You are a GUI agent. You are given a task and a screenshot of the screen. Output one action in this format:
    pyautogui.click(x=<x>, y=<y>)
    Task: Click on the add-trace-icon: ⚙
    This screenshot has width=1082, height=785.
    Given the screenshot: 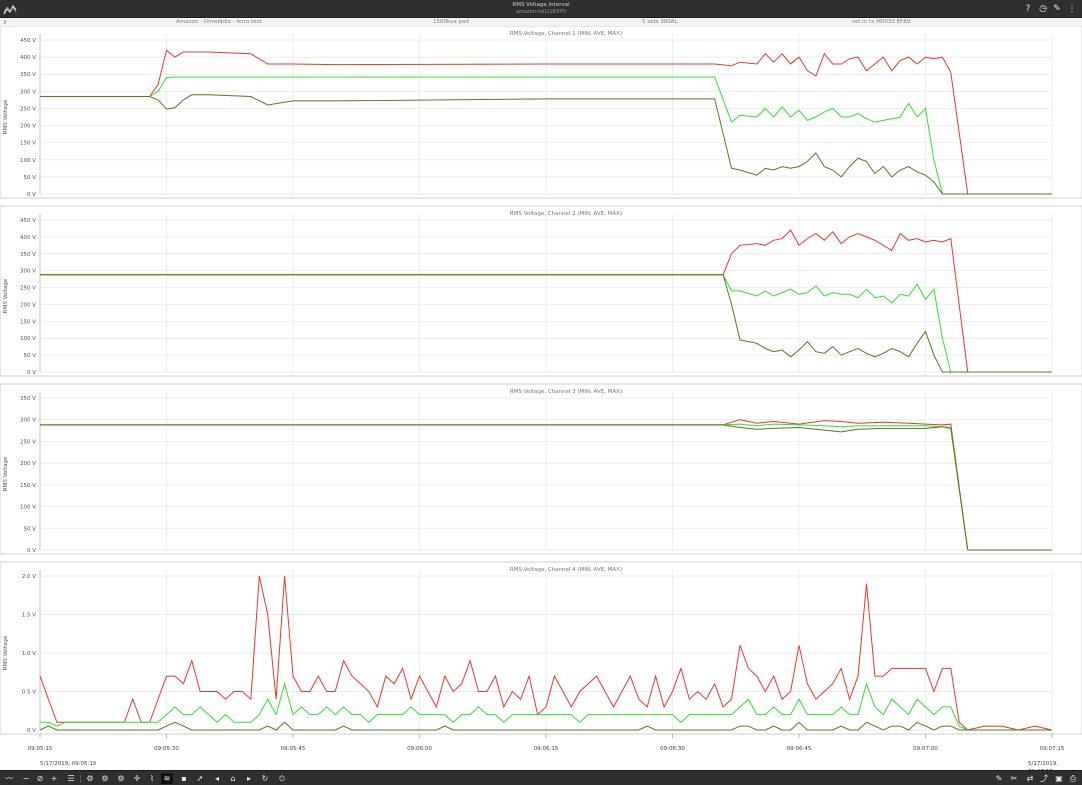 What is the action you would take?
    pyautogui.click(x=90, y=778)
    